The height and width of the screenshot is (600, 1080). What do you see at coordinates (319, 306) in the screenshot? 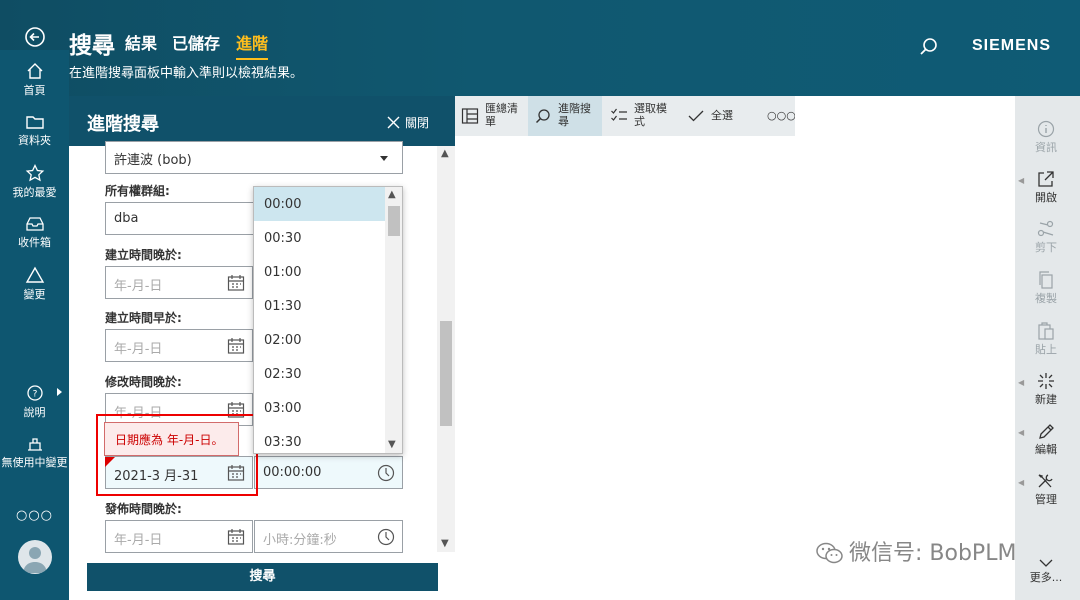
I see `time-option: 01:30` at bounding box center [319, 306].